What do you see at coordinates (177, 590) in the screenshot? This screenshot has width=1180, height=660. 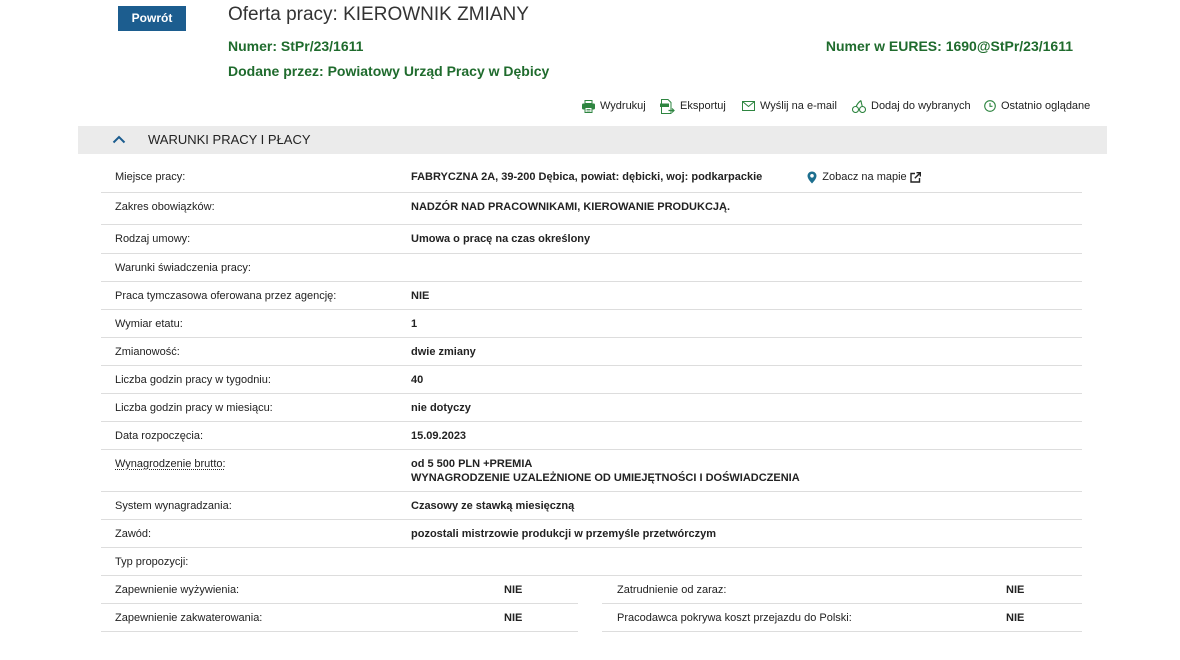 I see `row-label: Zapewnienie wyżywienia:` at bounding box center [177, 590].